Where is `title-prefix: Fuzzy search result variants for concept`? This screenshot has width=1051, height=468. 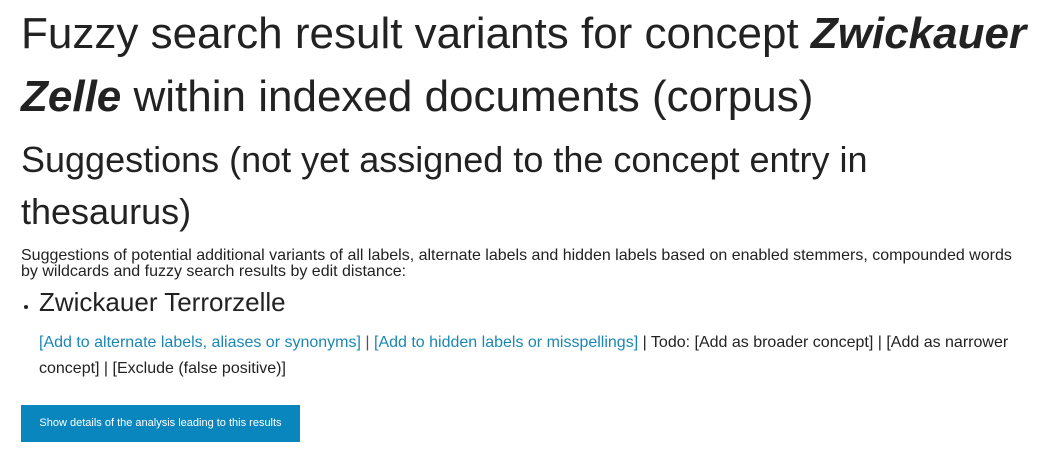
title-prefix: Fuzzy search result variants for concept is located at coordinates (416, 33).